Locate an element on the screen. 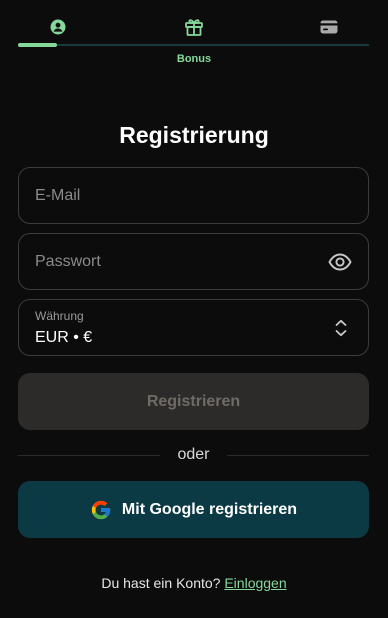 This screenshot has height=618, width=388. login-link: Einloggen is located at coordinates (255, 583).